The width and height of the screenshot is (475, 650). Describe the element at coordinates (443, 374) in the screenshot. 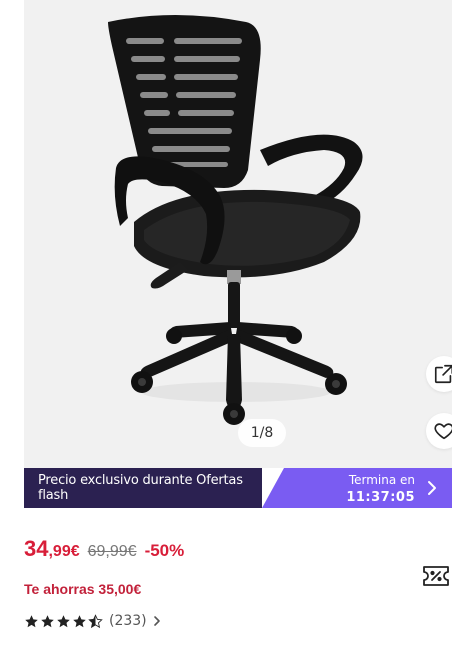

I see `share-external-icon` at that location.